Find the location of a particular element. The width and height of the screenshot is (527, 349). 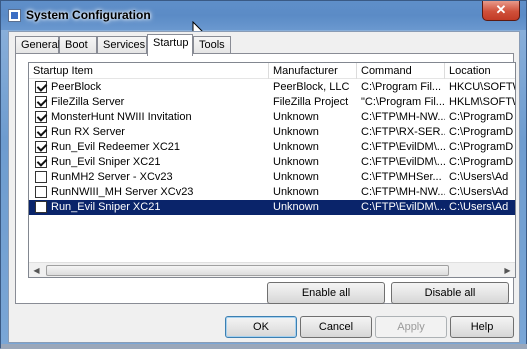

app-icon is located at coordinates (14, 15).